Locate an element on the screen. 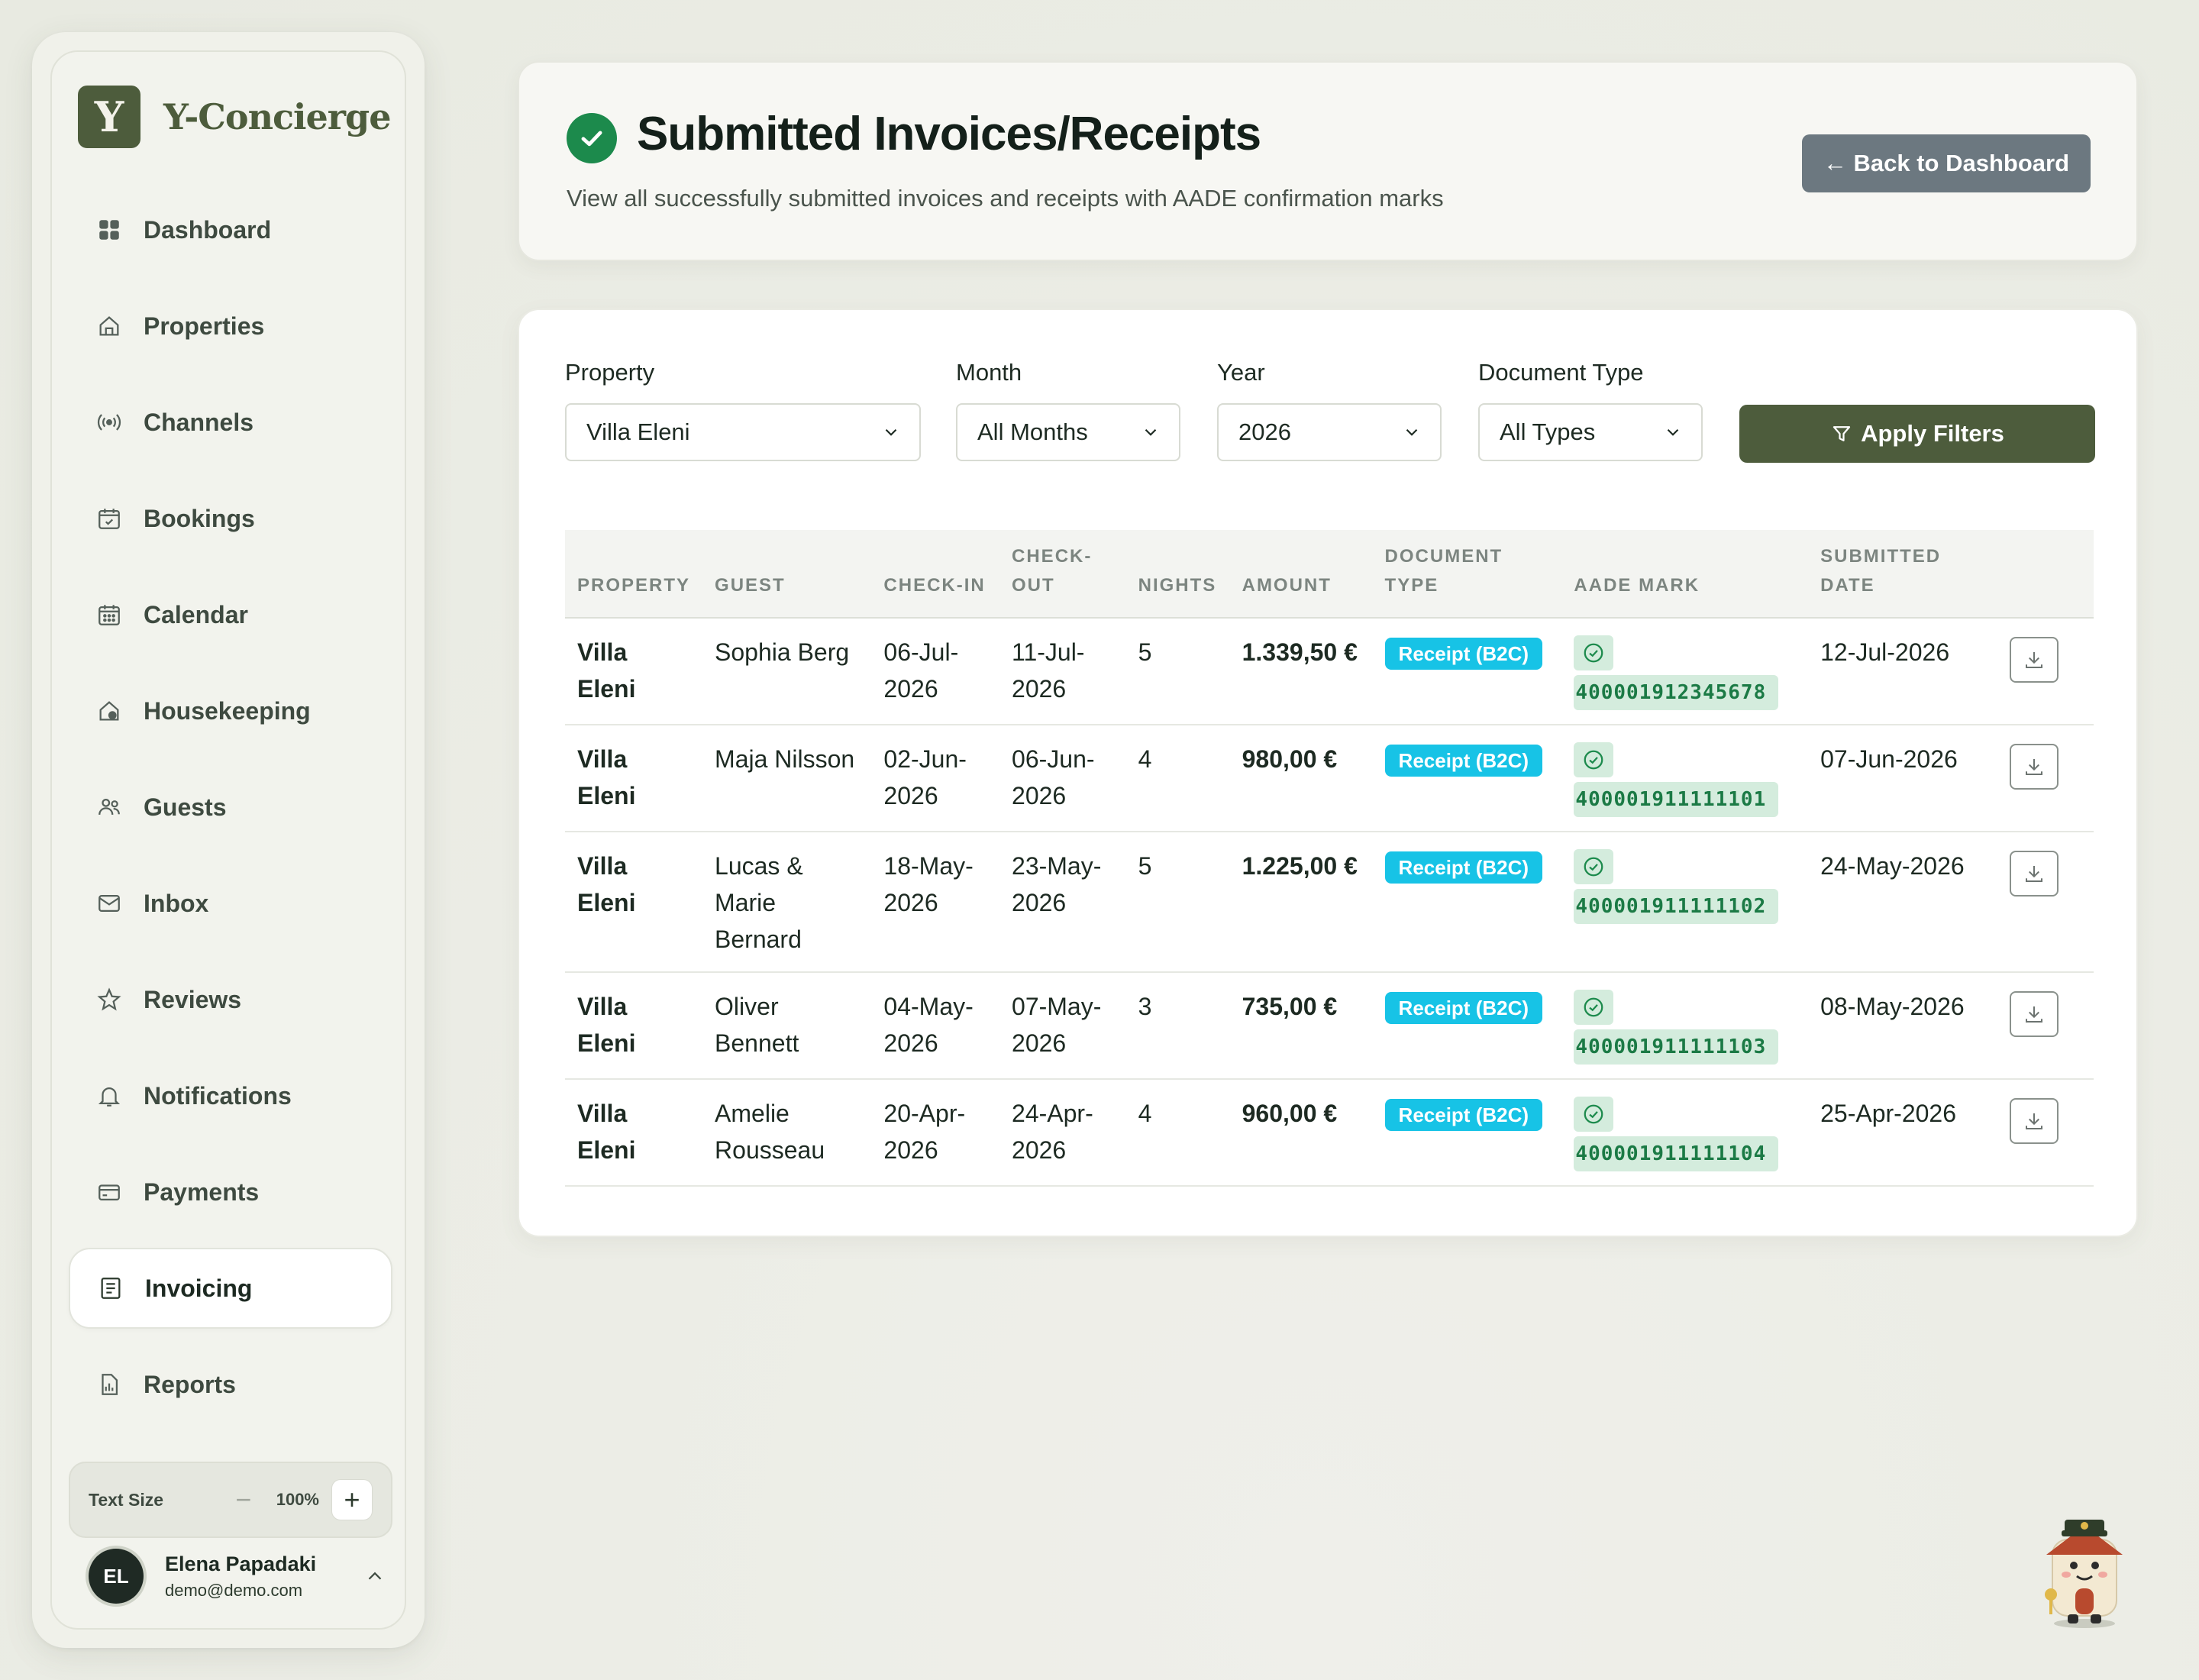 This screenshot has height=1680, width=2199. column-header-amount: AMOUNT is located at coordinates (1301, 574).